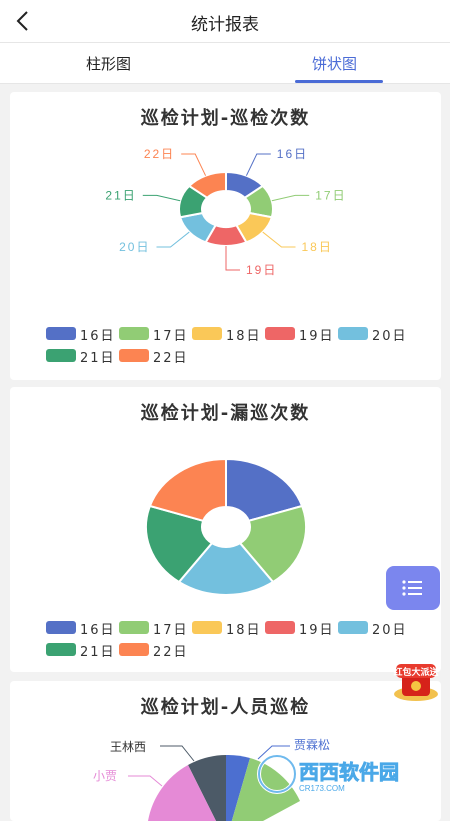 The height and width of the screenshot is (821, 450). I want to click on slice-label-16日: 16日, so click(292, 154).